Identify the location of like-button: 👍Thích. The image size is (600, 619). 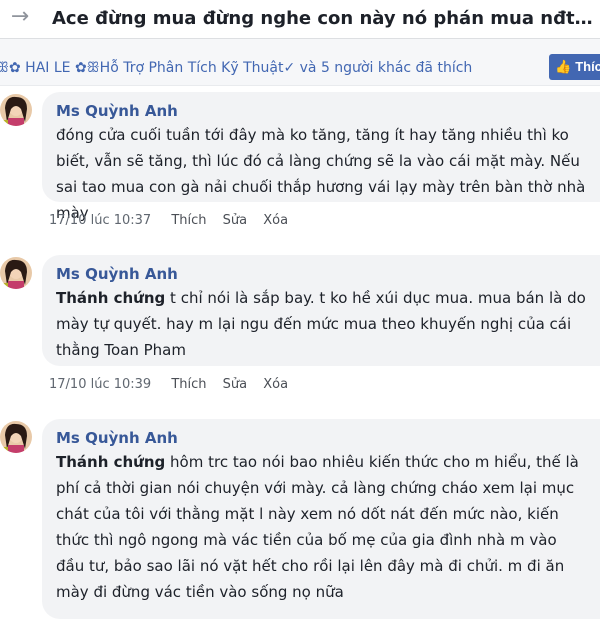
(574, 67).